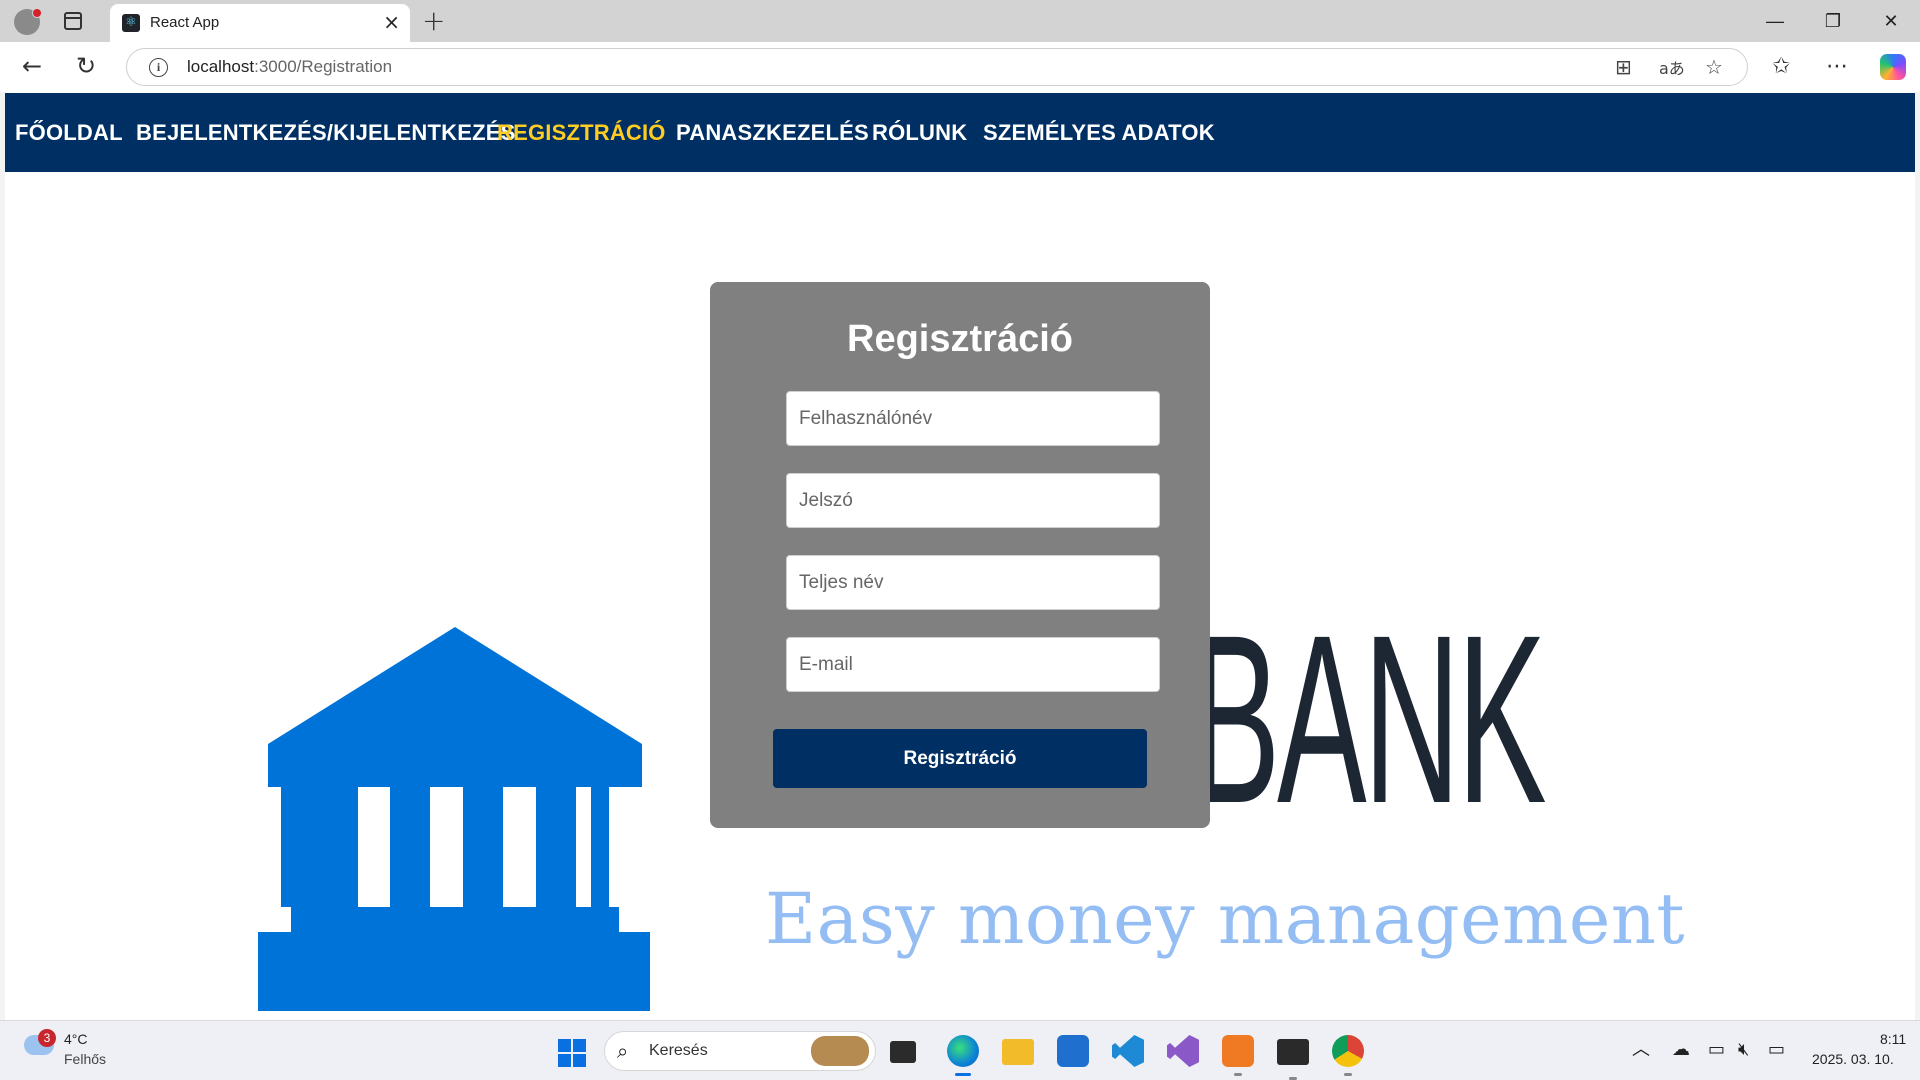 The height and width of the screenshot is (1080, 1920). I want to click on taskbar-search: ⌕ Keresés, so click(740, 1051).